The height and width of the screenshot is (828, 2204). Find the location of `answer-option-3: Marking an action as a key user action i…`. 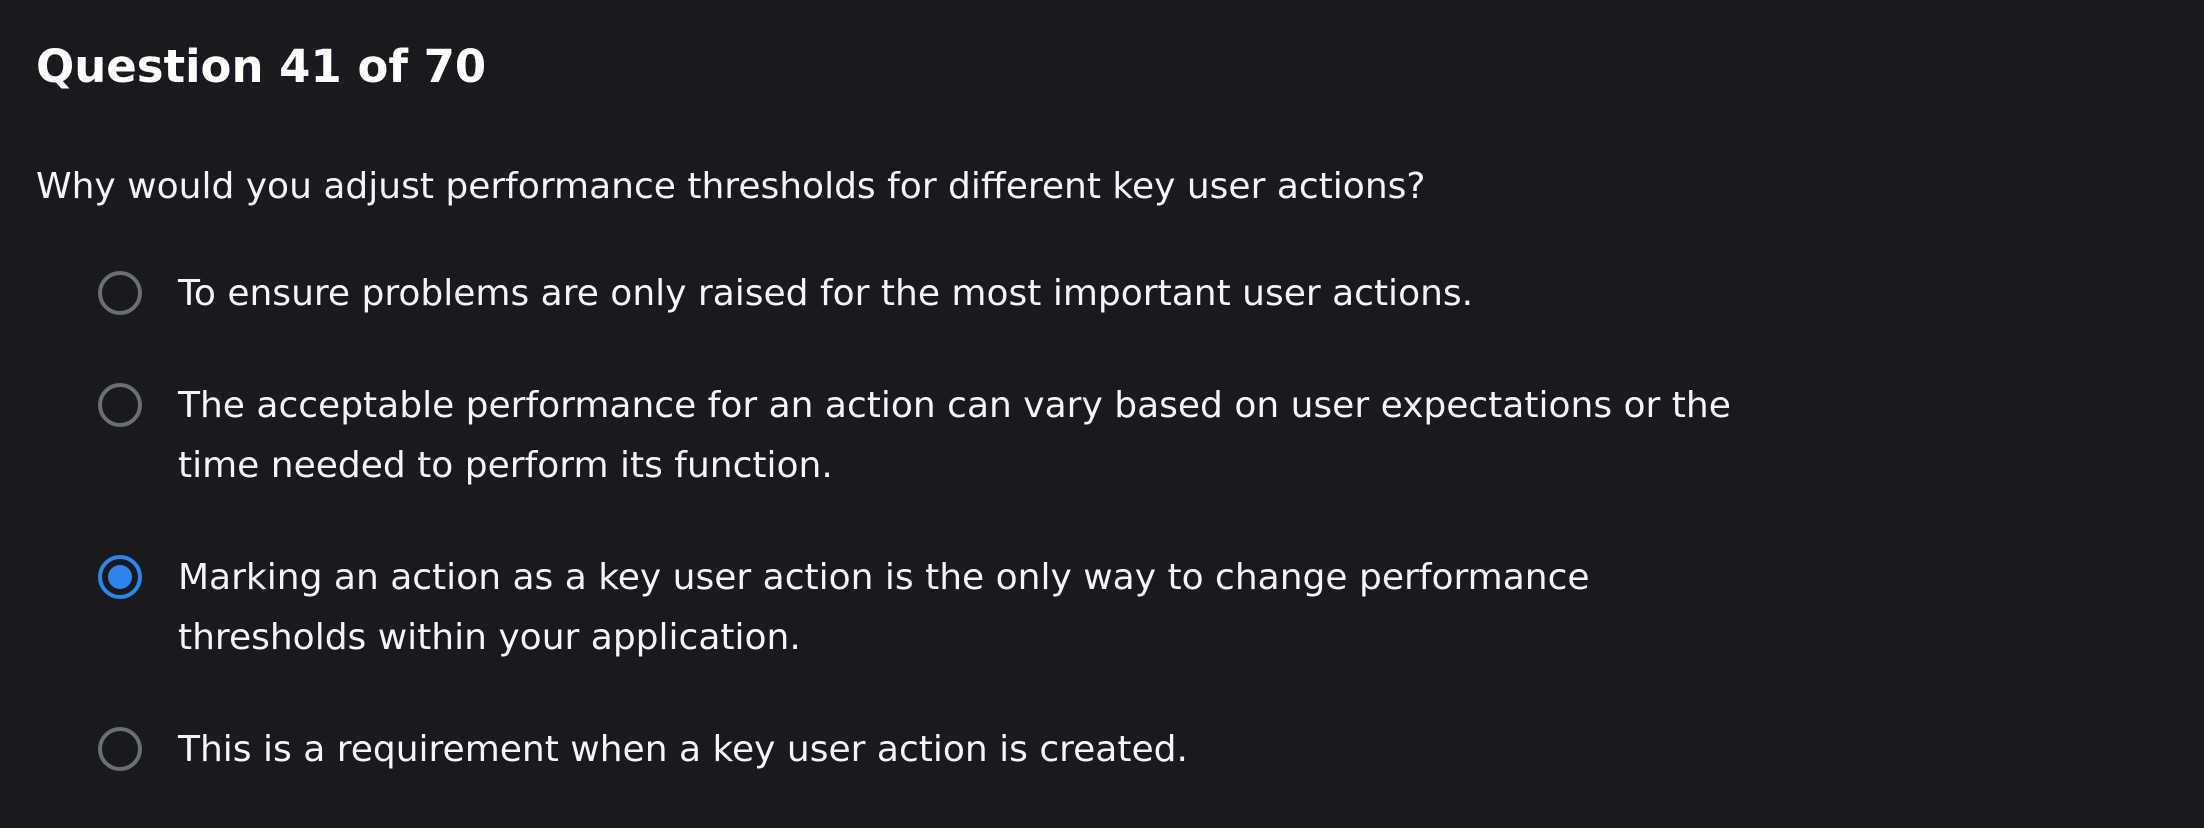

answer-option-3: Marking an action as a key user action i… is located at coordinates (998, 608).